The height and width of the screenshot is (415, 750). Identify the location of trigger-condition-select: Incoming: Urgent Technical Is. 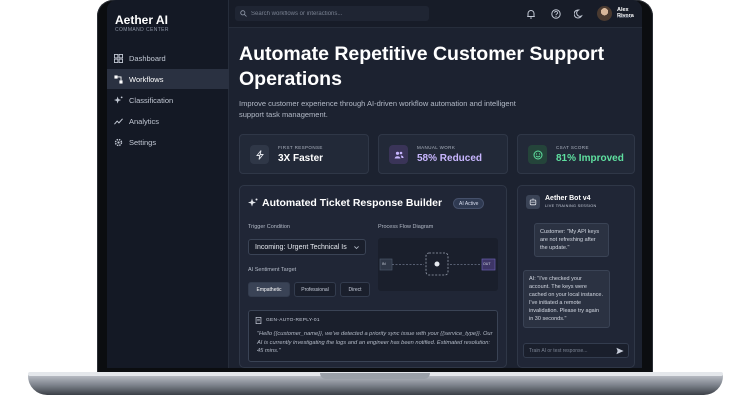
(307, 247).